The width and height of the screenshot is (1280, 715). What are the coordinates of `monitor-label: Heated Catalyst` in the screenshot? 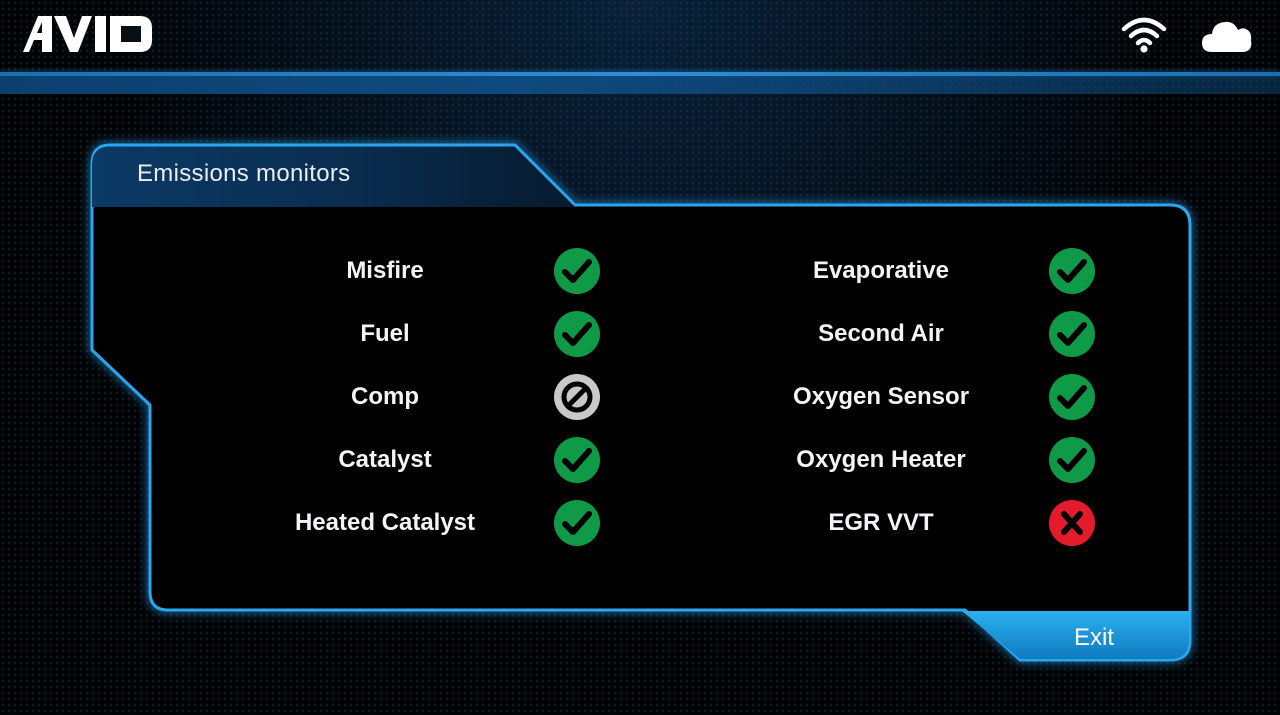 It's located at (385, 522).